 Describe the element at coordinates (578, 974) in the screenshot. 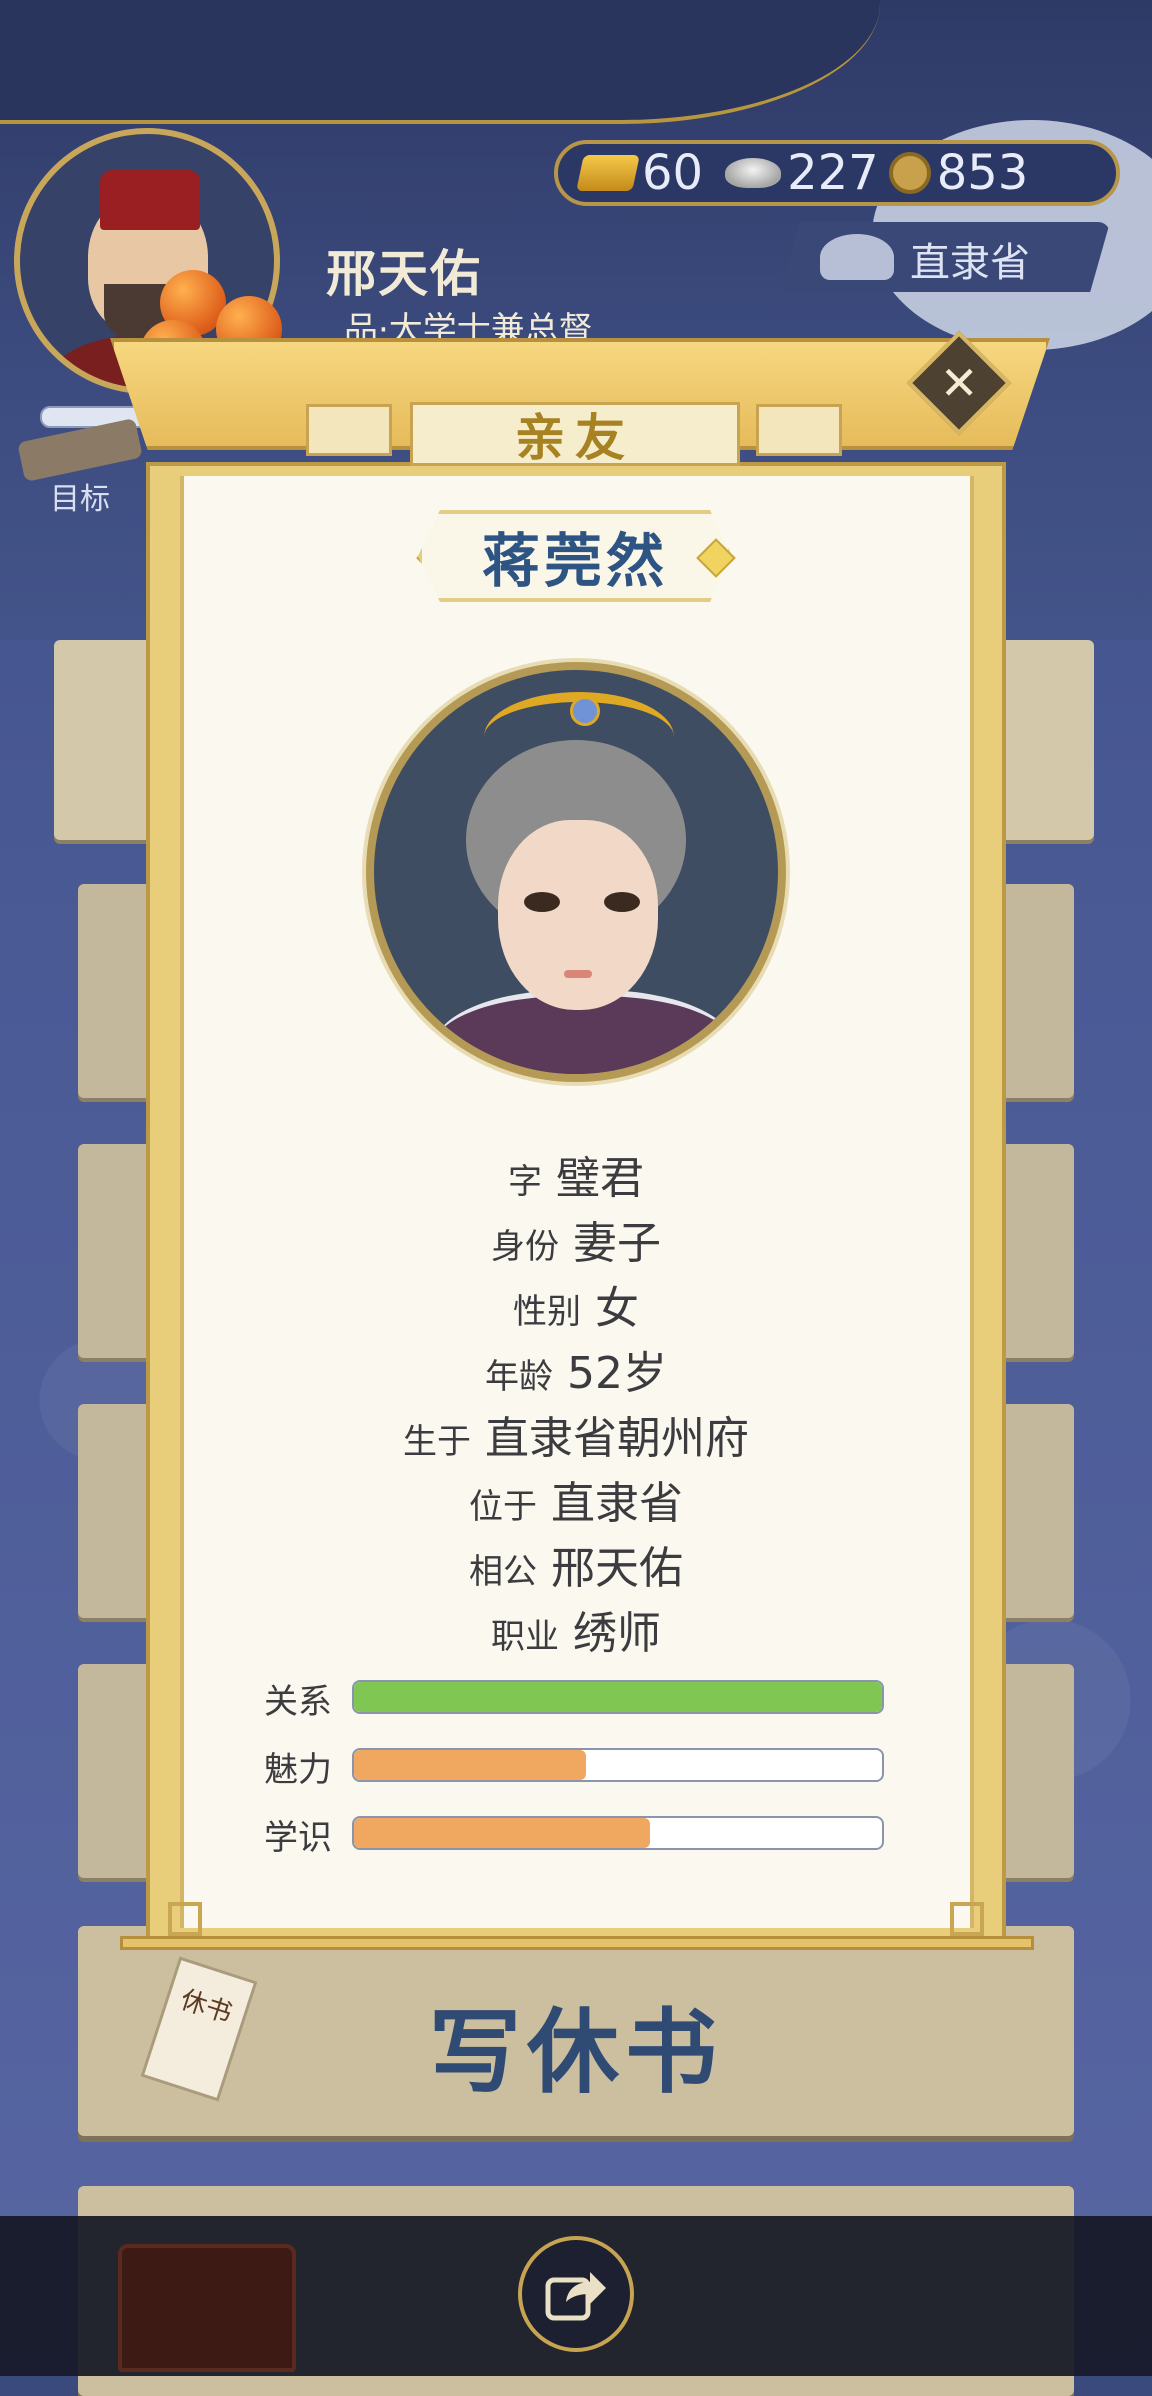

I see `portrait-mouth` at that location.